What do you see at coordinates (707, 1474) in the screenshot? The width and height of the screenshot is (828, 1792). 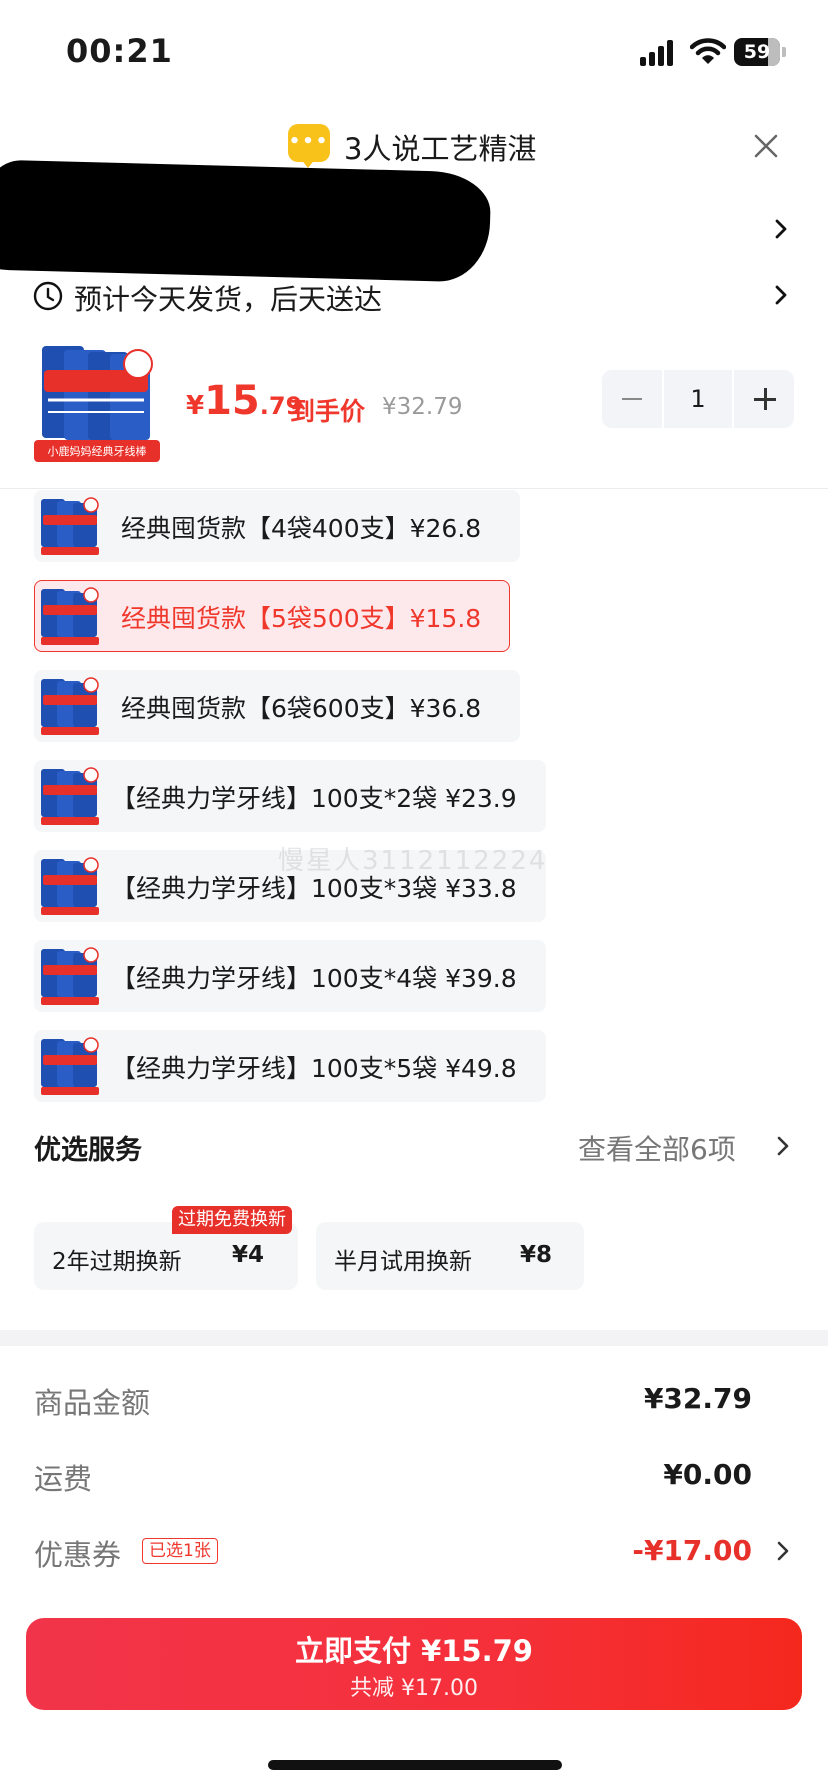 I see `shipping-value: ¥0.00` at bounding box center [707, 1474].